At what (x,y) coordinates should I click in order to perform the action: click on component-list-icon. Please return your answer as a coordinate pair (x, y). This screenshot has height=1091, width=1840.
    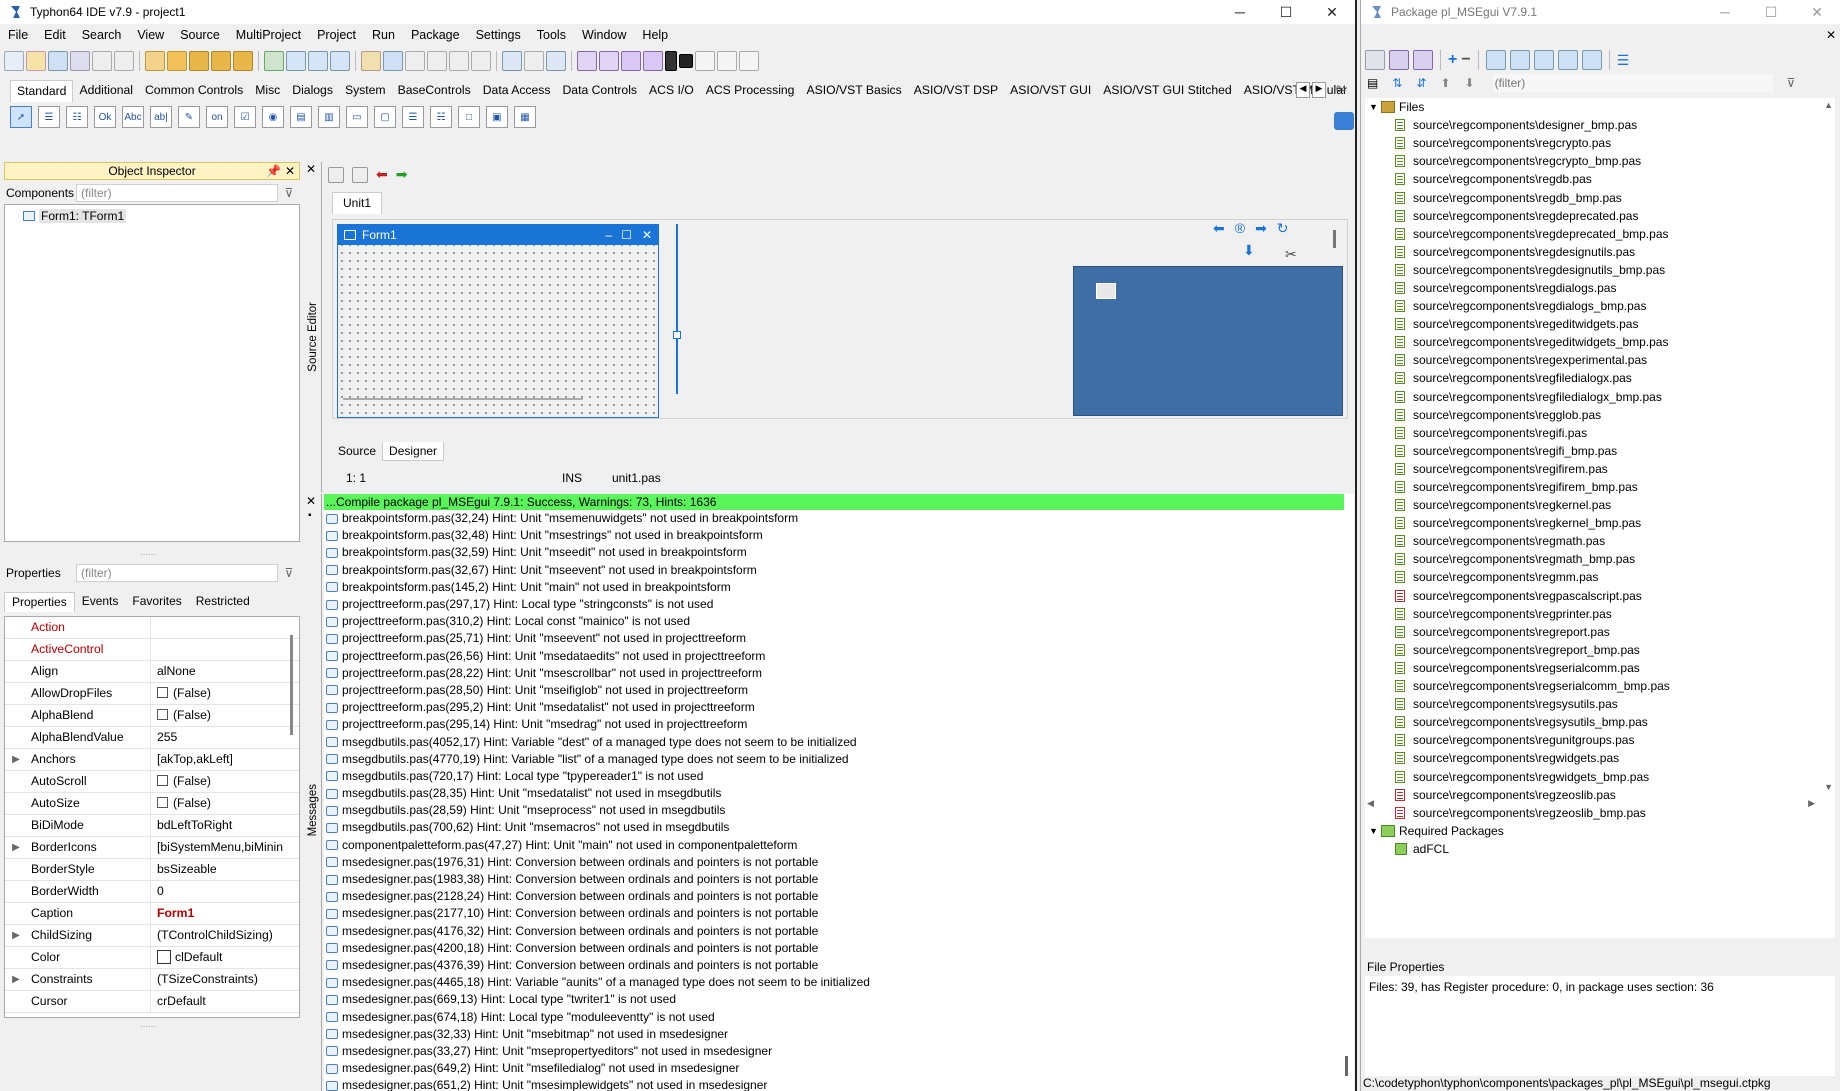
    Looking at the image, I should click on (415, 61).